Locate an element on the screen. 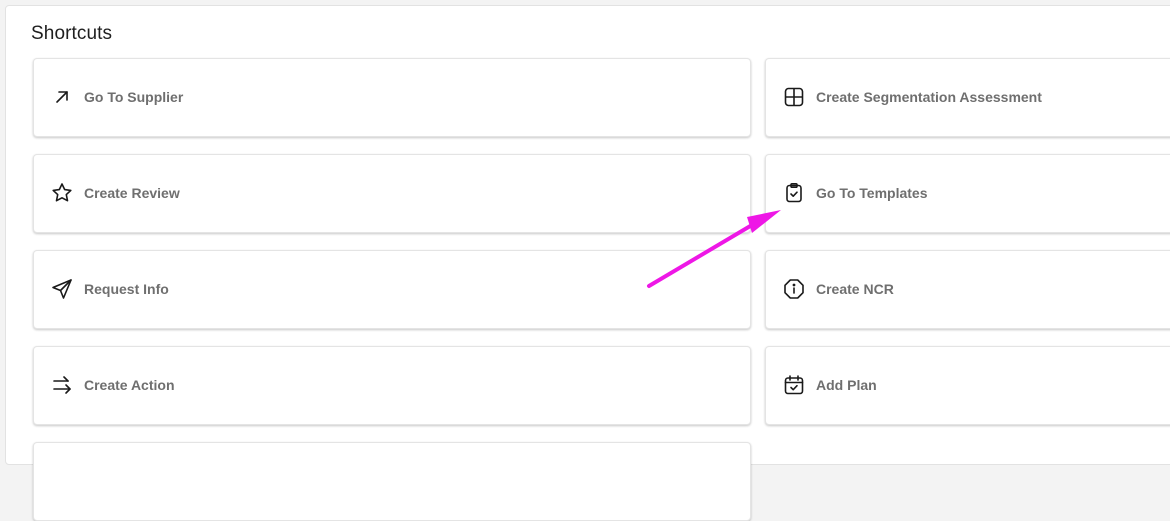 Image resolution: width=1170 pixels, height=521 pixels. go-to-supplier-card: Go To Supplier is located at coordinates (392, 97).